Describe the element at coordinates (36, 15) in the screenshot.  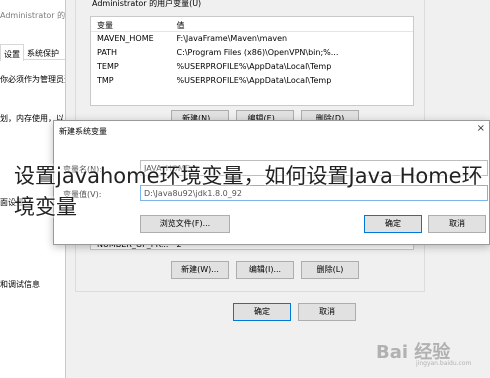
I see `sysprops-title: Administrator 的系统属性` at that location.